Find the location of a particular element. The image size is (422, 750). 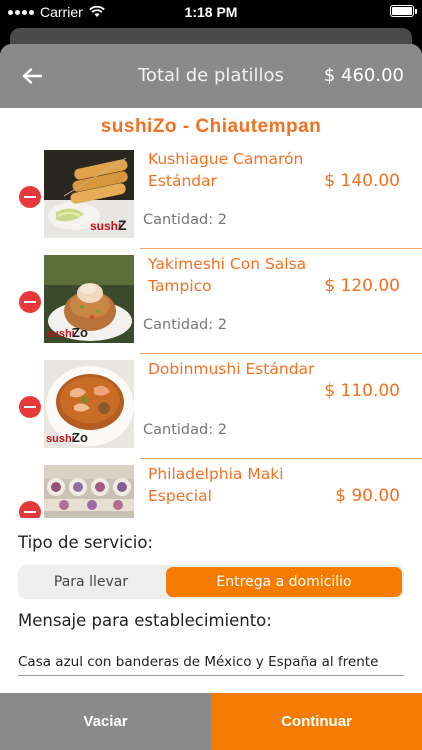

message-label: Mensaje para establecimiento: is located at coordinates (145, 620).